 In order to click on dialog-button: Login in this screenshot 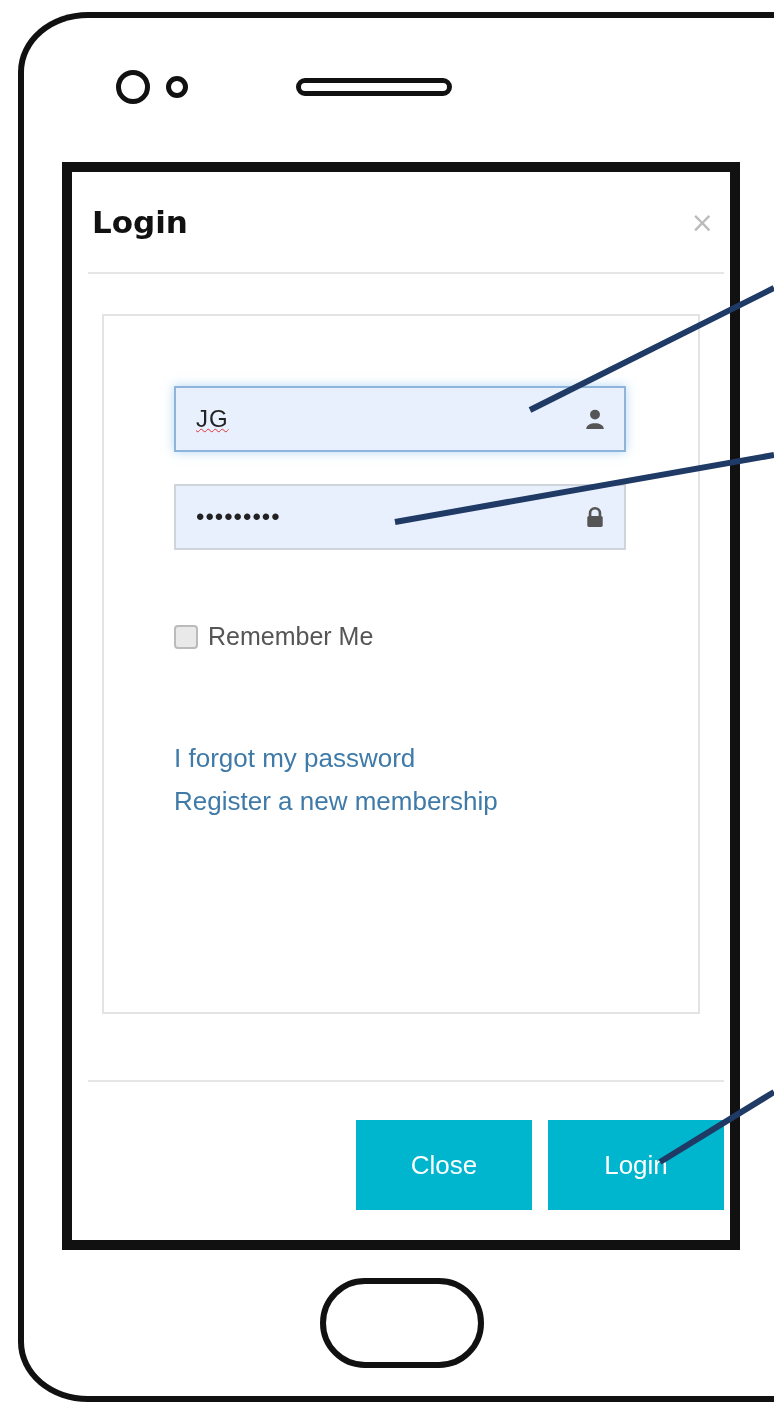, I will do `click(636, 1165)`.